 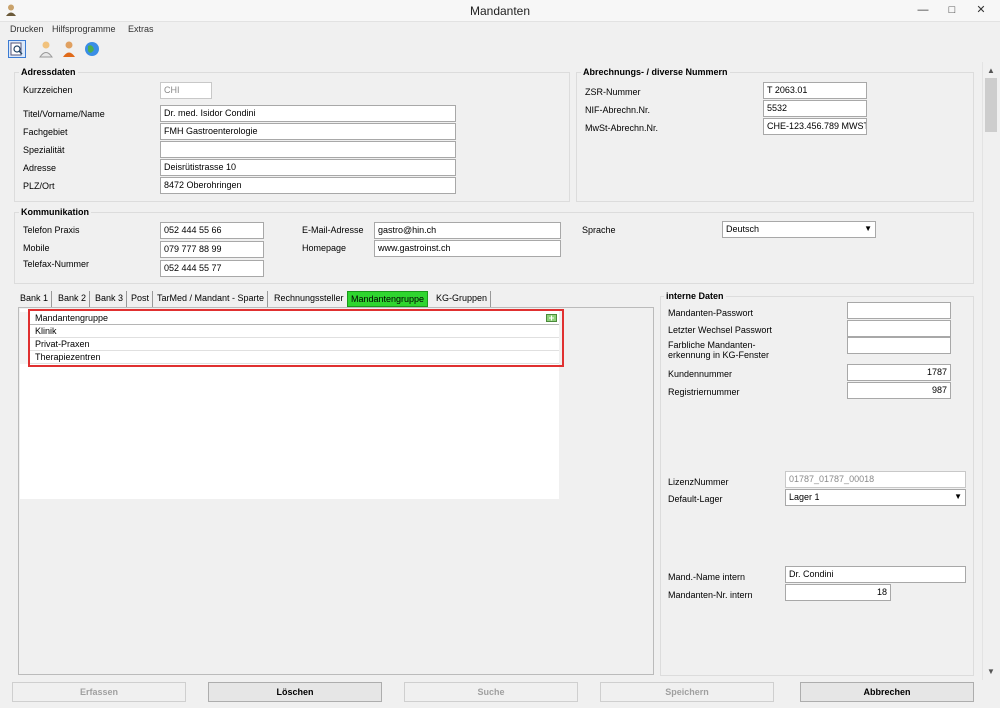 What do you see at coordinates (308, 131) in the screenshot?
I see `fachgebiet-field: FMH Gastroenterologie` at bounding box center [308, 131].